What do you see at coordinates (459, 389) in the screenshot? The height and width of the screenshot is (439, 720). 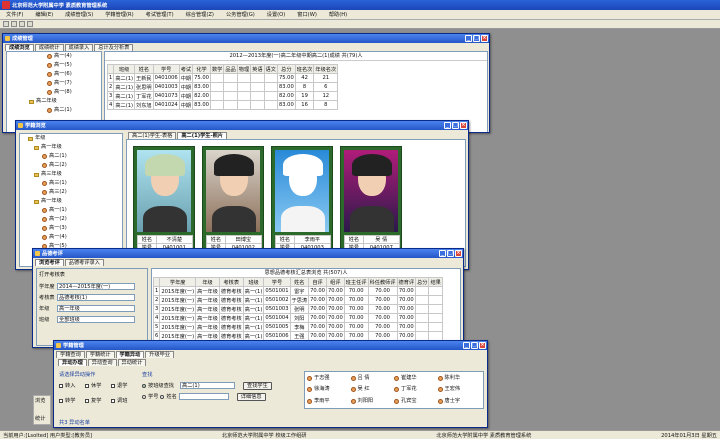 I see `student-entry: 王宏伟` at bounding box center [459, 389].